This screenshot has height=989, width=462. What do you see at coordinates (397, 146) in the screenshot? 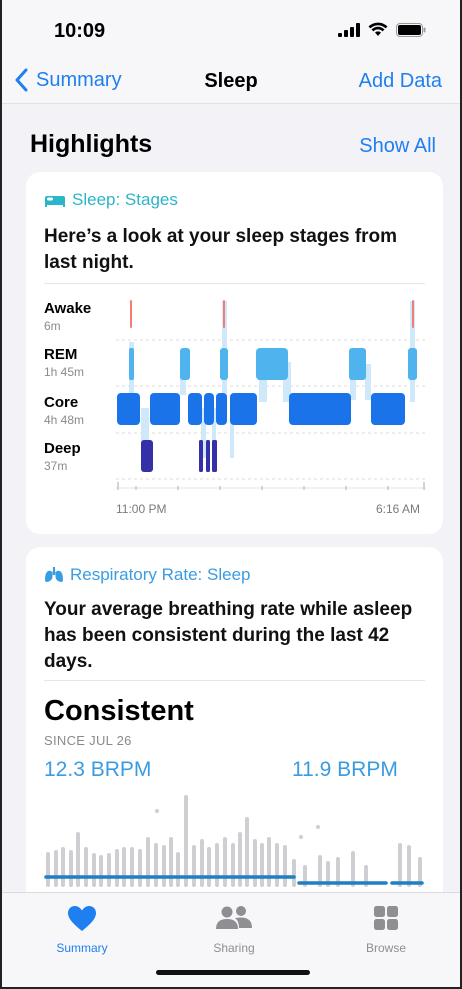
I see `show-all-link: Show All` at bounding box center [397, 146].